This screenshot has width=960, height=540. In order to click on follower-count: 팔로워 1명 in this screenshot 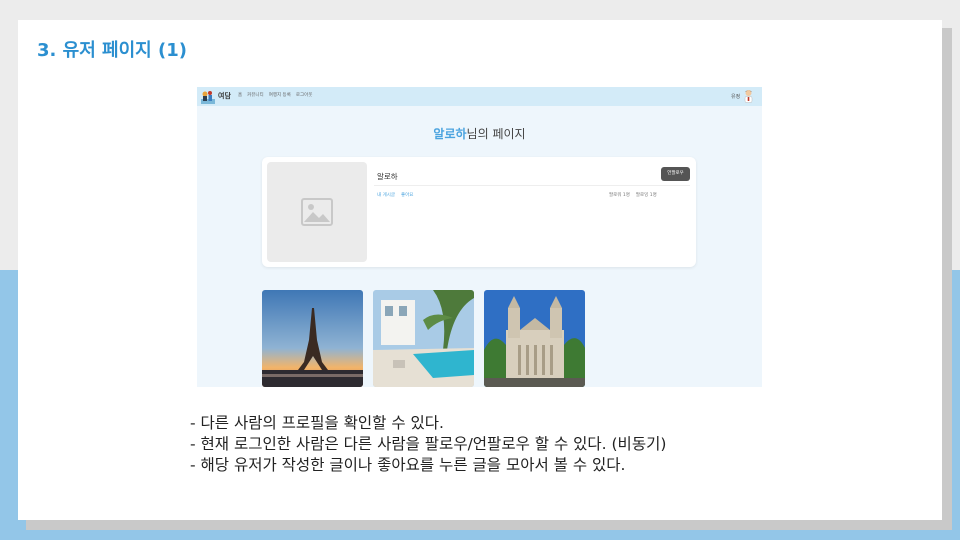, I will do `click(619, 195)`.